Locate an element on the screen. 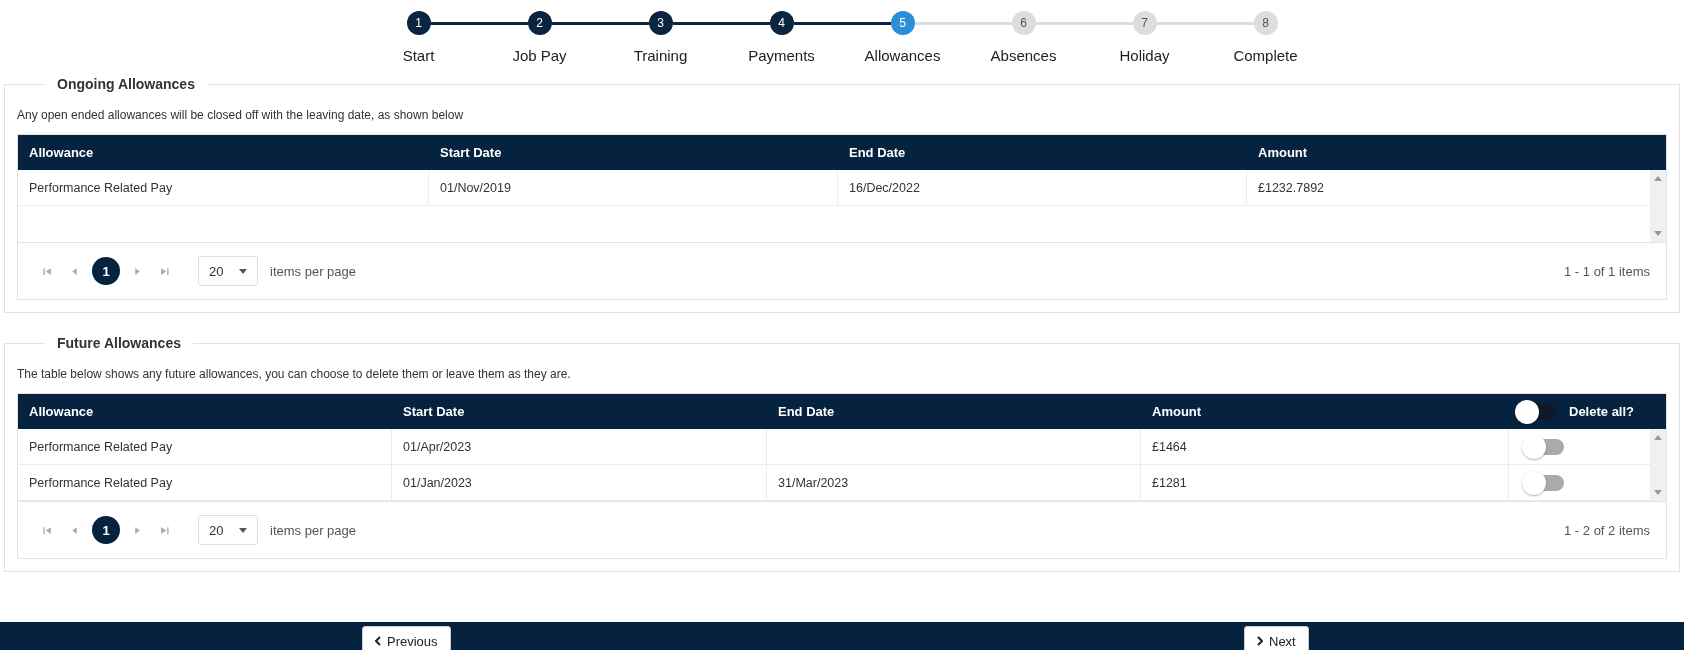 This screenshot has height=650, width=1684. step-number: 1 is located at coordinates (418, 23).